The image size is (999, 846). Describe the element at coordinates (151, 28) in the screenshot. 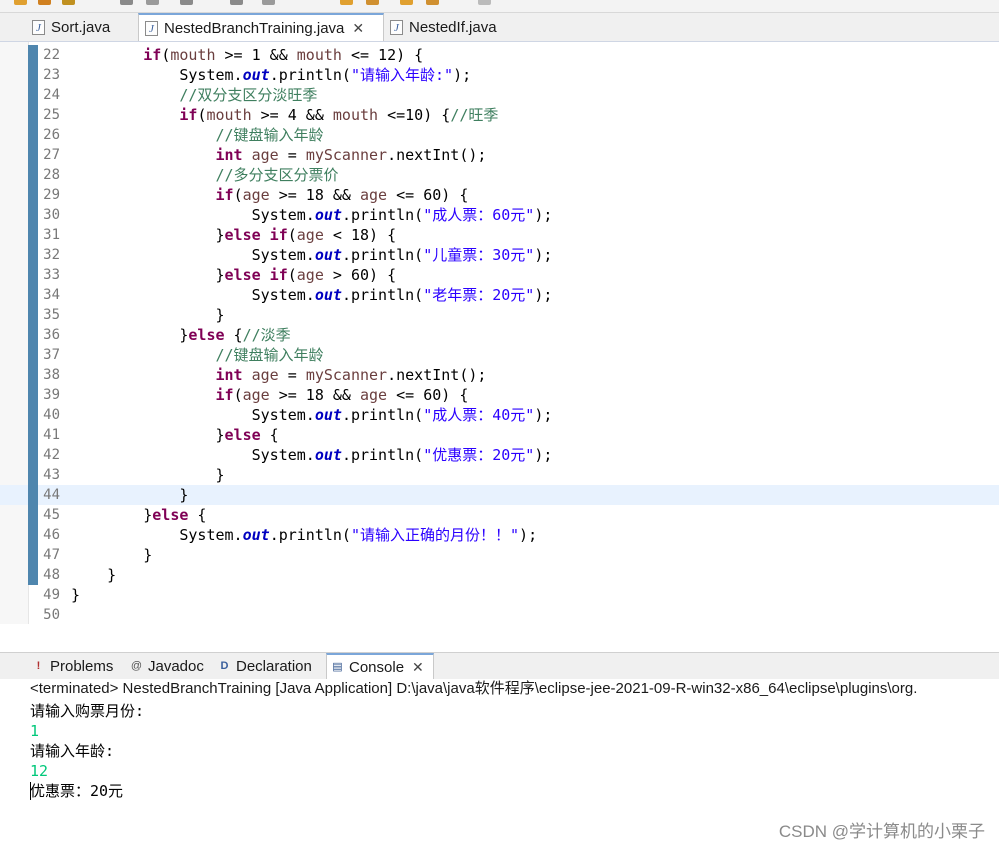

I see `java-file-icon: J` at that location.